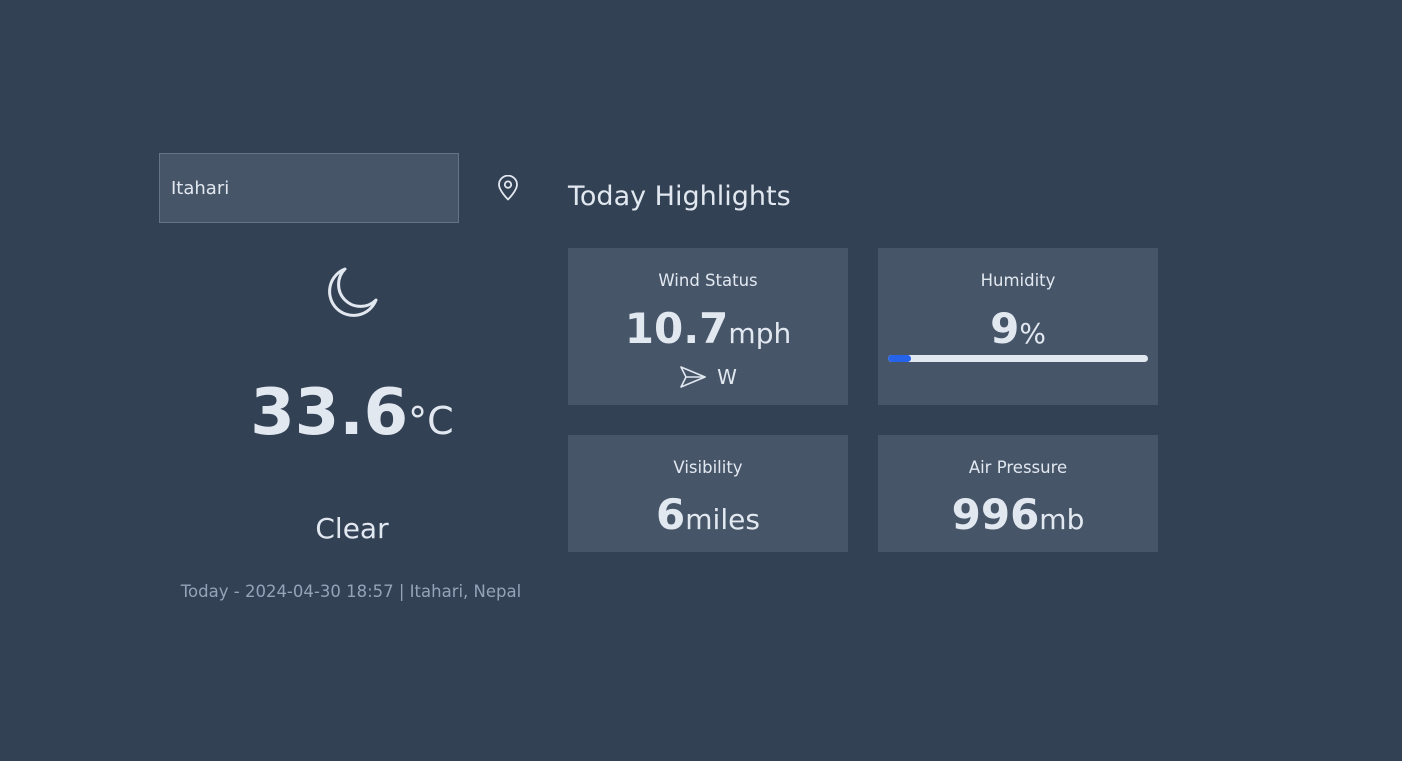  I want to click on map-pin-icon, so click(508, 188).